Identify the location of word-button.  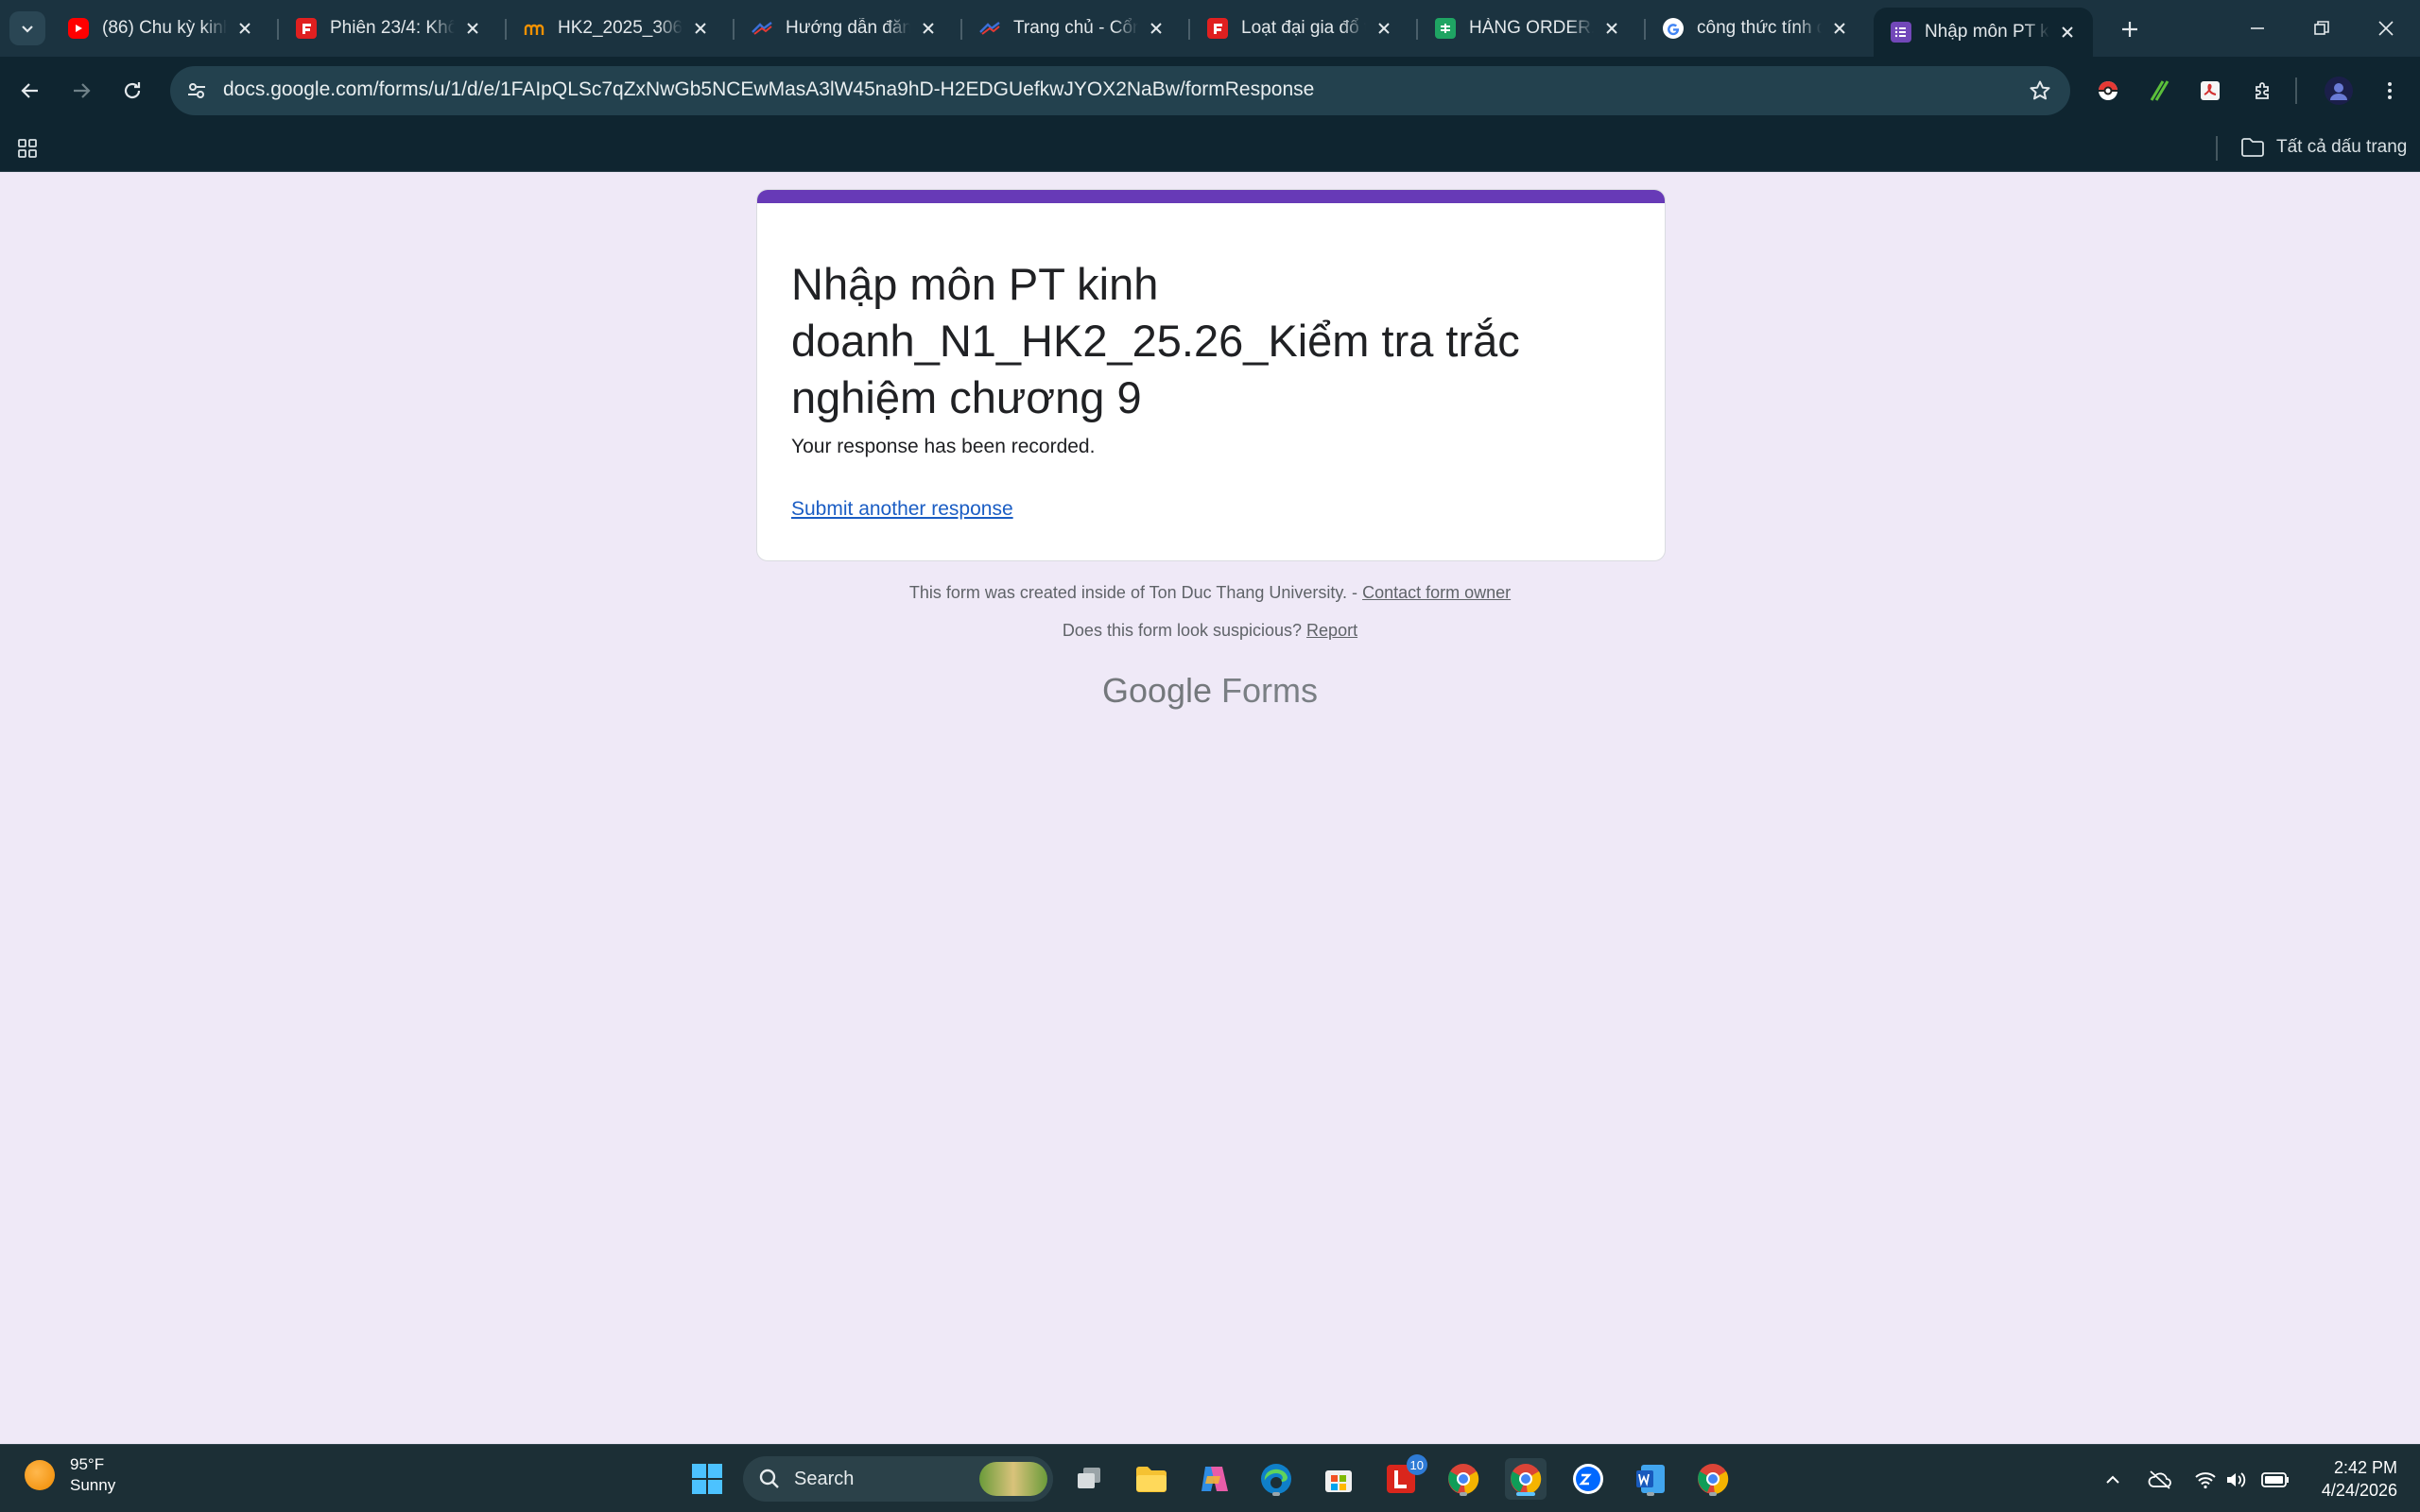
(1651, 1479).